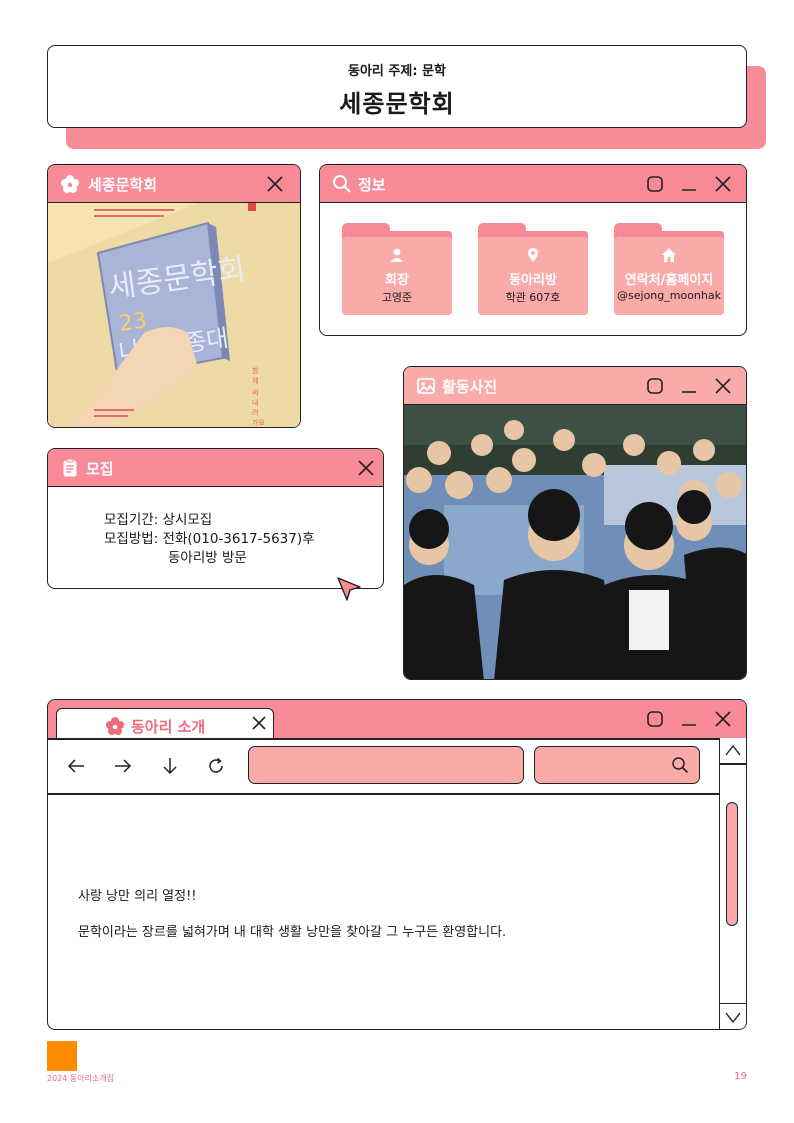 The image size is (794, 1123). What do you see at coordinates (397, 86) in the screenshot?
I see `header-card: 동아리 주제: 문학 세종문학회` at bounding box center [397, 86].